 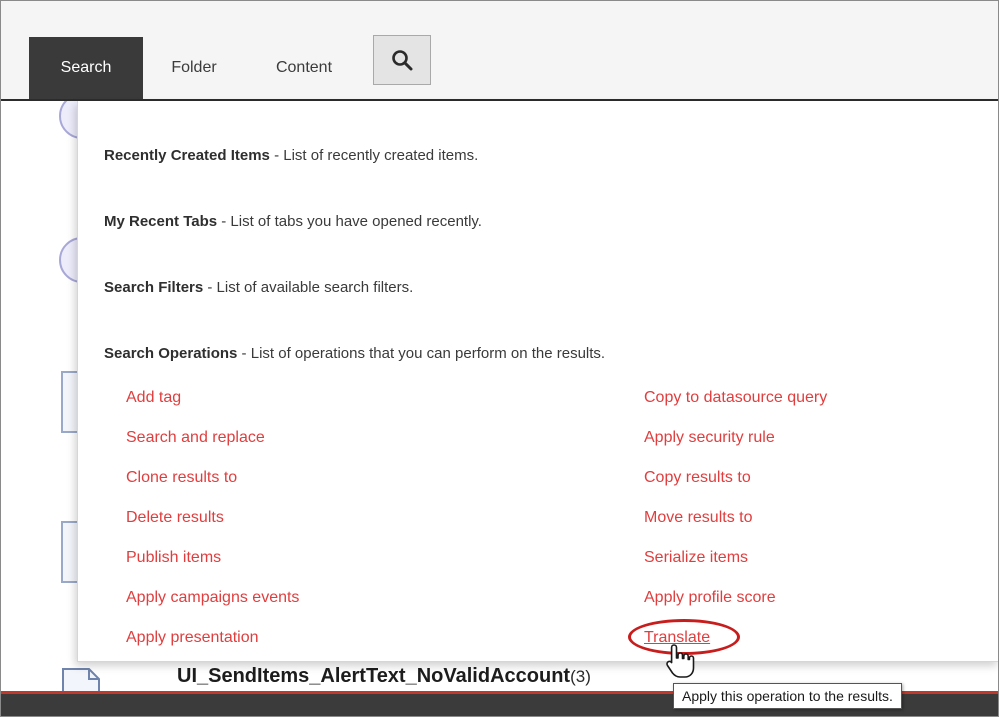 I want to click on operation-add-tag: Add tag, so click(x=153, y=398).